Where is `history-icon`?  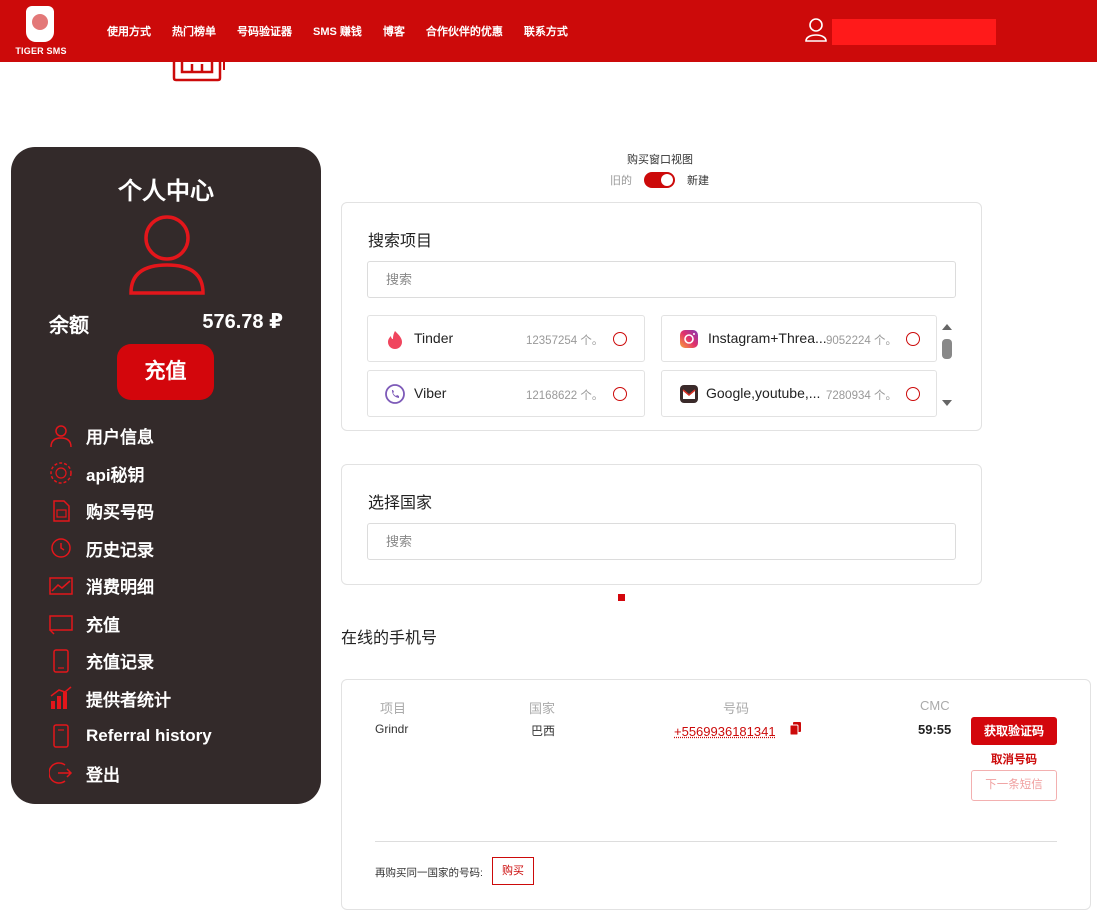 history-icon is located at coordinates (61, 548).